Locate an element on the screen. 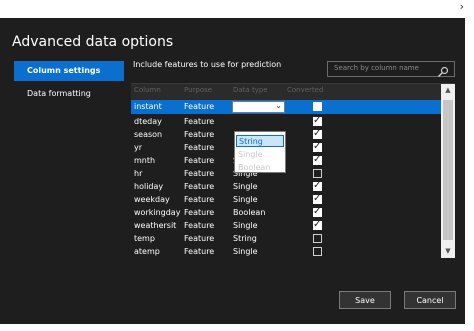 The width and height of the screenshot is (474, 331). cell-column: workingday is located at coordinates (157, 212).